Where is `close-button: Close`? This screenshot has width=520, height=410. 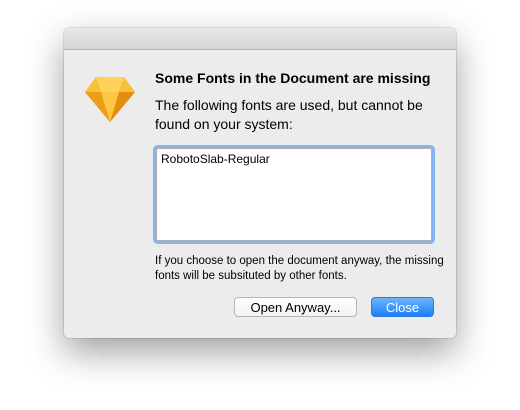 close-button: Close is located at coordinates (402, 307).